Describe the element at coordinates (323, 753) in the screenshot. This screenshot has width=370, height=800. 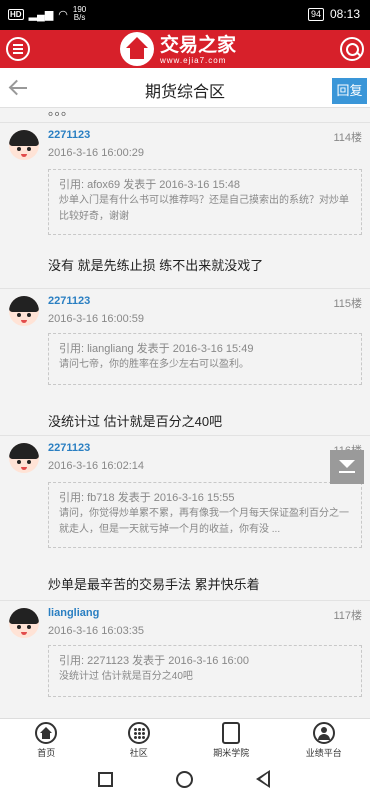
I see `nav-platform-label: 业绩平台` at that location.